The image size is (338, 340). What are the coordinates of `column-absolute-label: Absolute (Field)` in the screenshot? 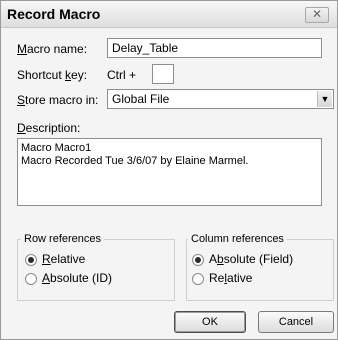 It's located at (251, 259).